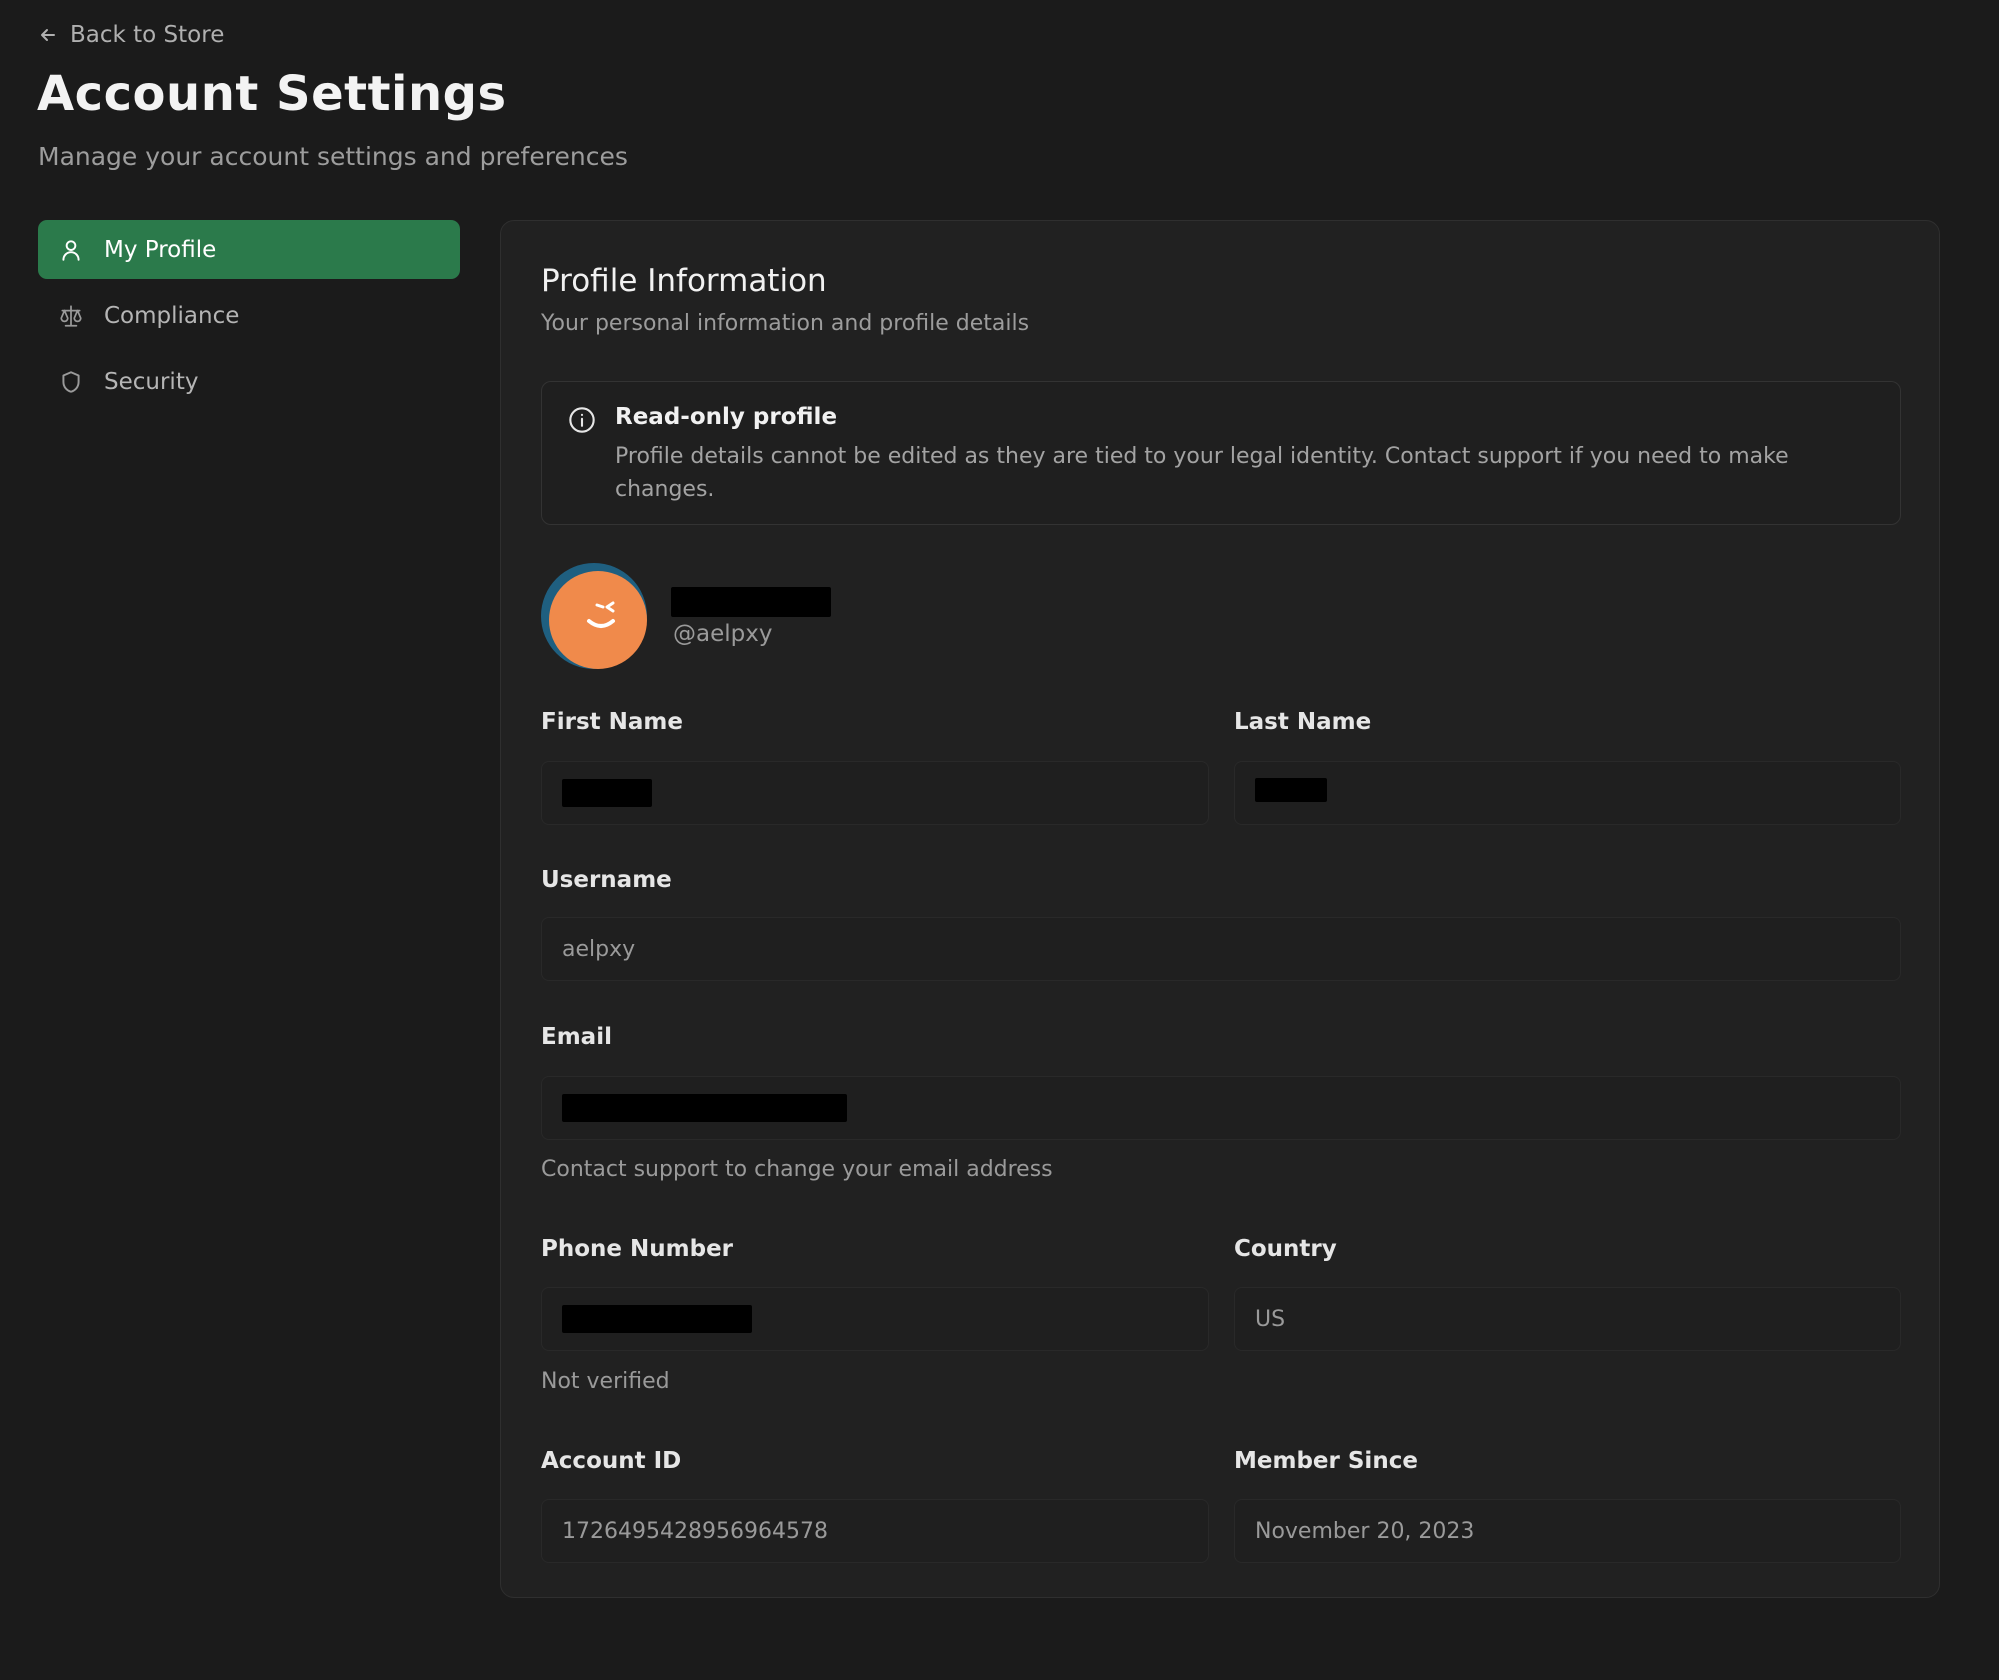 The image size is (1999, 1680). Describe the element at coordinates (657, 1319) in the screenshot. I see `phone-redacted` at that location.